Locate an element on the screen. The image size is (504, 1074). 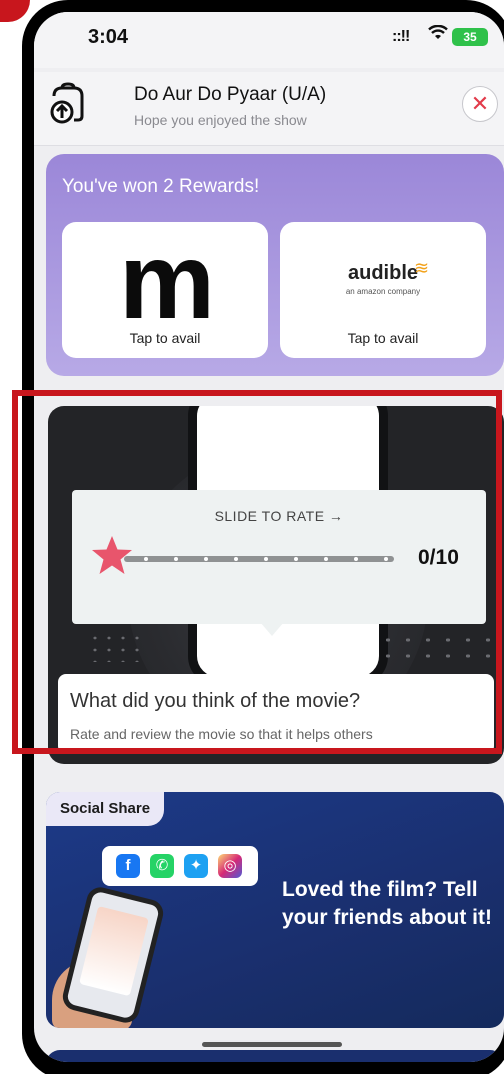
facebook-icon: f is located at coordinates (128, 866).